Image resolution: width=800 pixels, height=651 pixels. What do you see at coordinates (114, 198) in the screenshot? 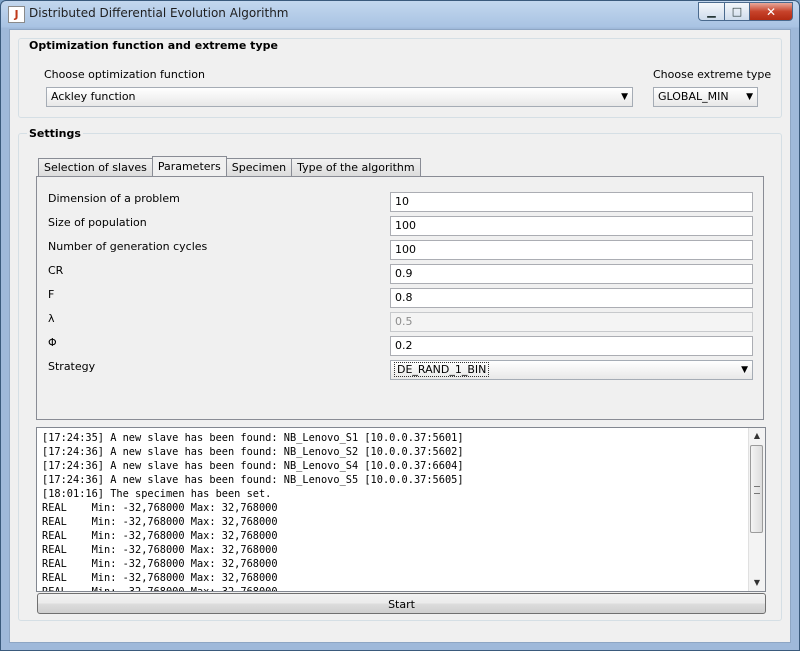
I see `dimension-label: Dimension of a problem` at bounding box center [114, 198].